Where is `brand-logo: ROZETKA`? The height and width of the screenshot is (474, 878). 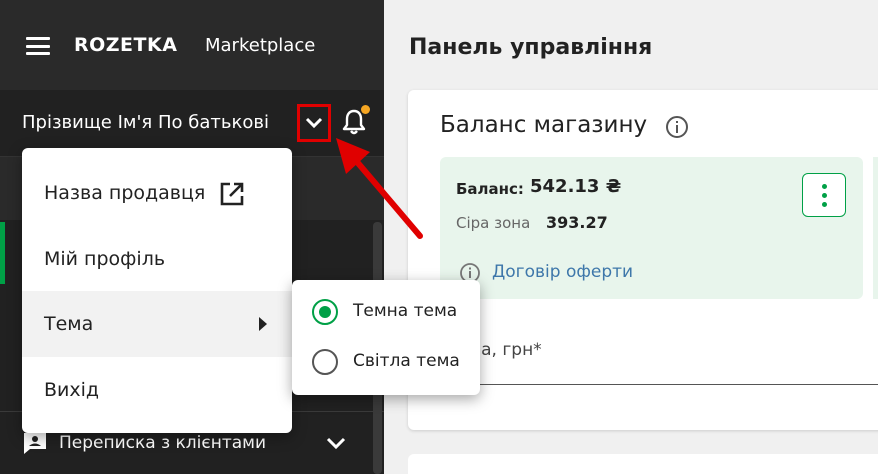 brand-logo: ROZETKA is located at coordinates (126, 45).